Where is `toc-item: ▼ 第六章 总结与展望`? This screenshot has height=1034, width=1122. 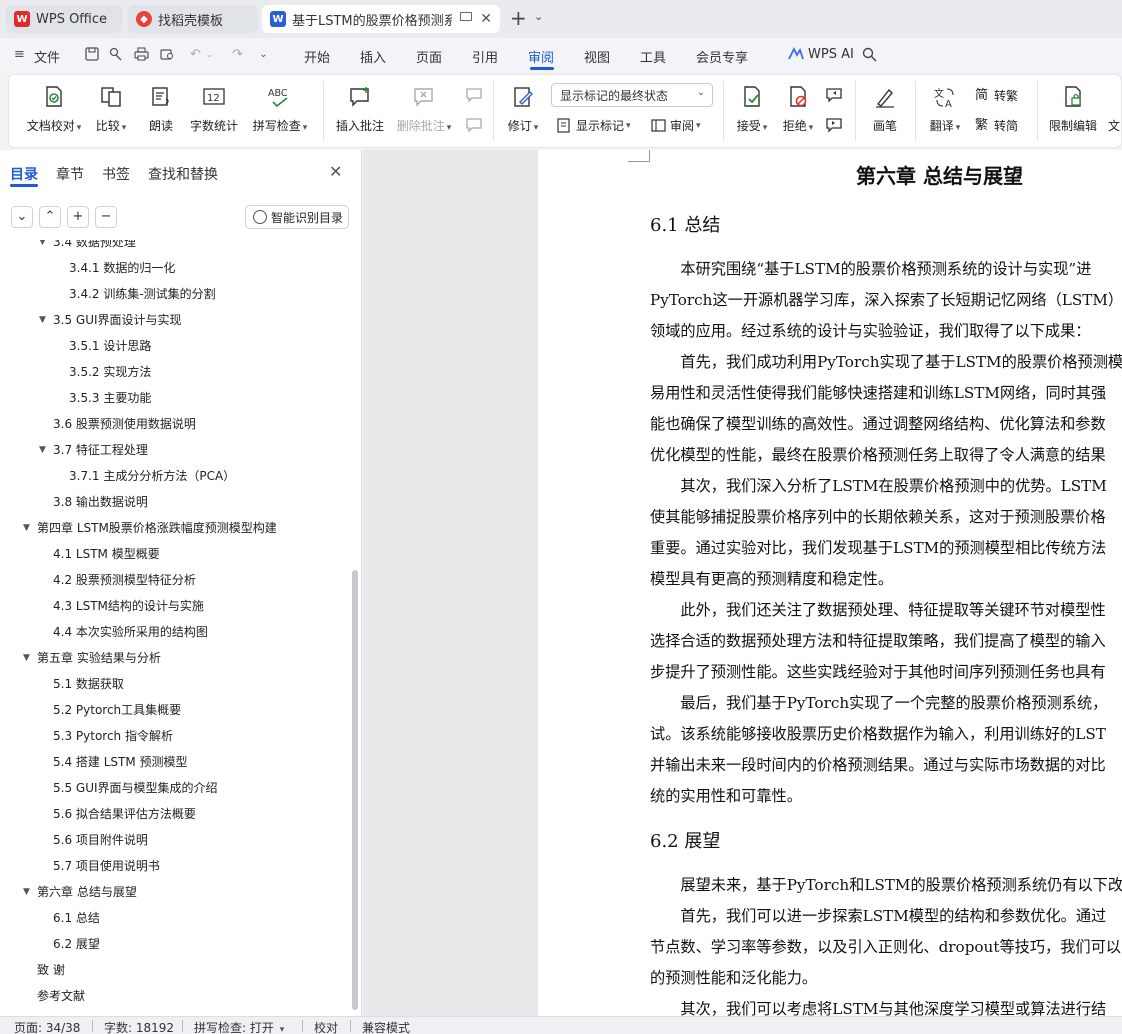 toc-item: ▼ 第六章 总结与展望 is located at coordinates (175, 892).